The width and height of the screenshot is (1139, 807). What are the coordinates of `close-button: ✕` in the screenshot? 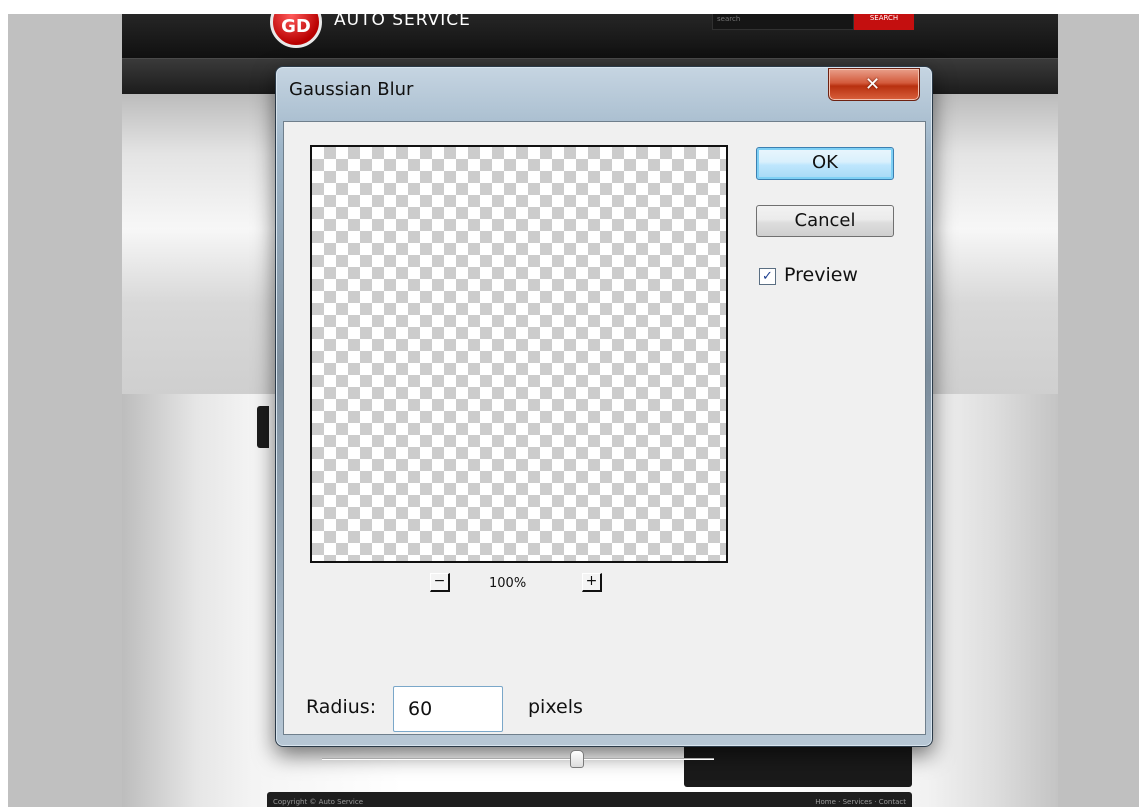 It's located at (874, 84).